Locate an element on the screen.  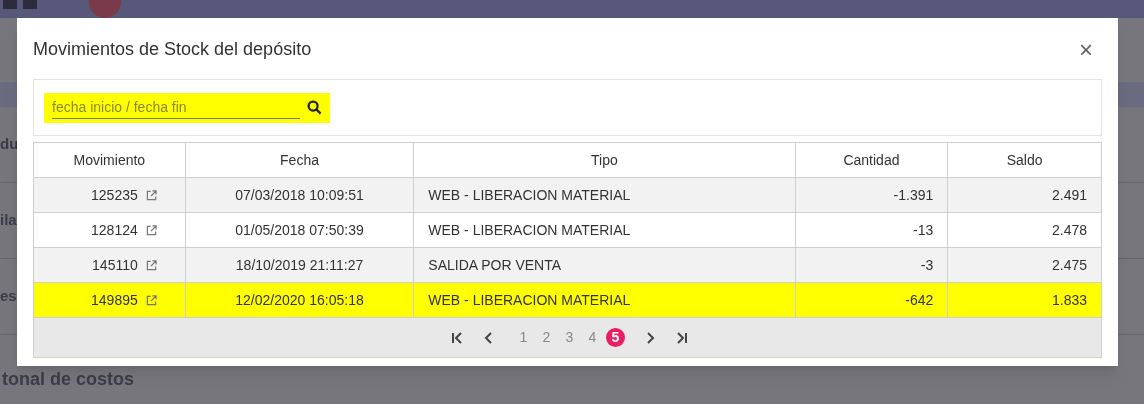
close-button: × is located at coordinates (1086, 49).